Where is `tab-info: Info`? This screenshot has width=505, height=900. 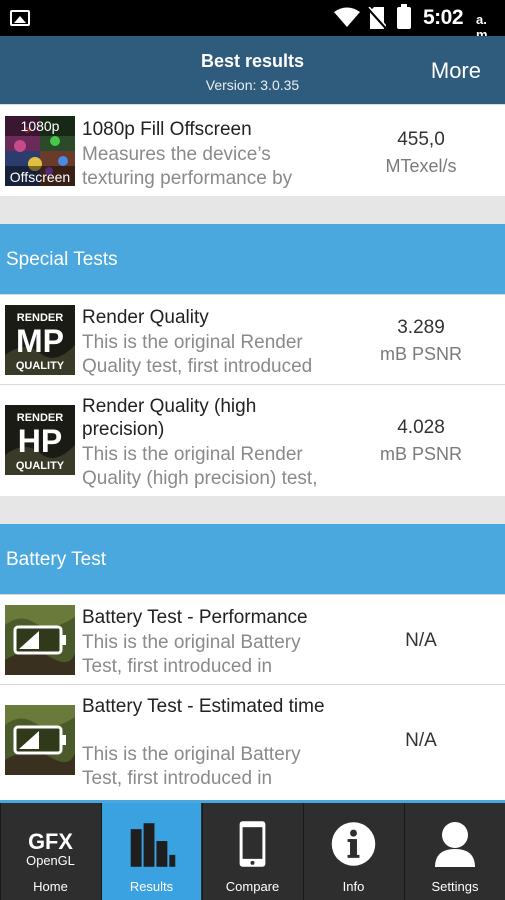
tab-info: Info is located at coordinates (353, 851).